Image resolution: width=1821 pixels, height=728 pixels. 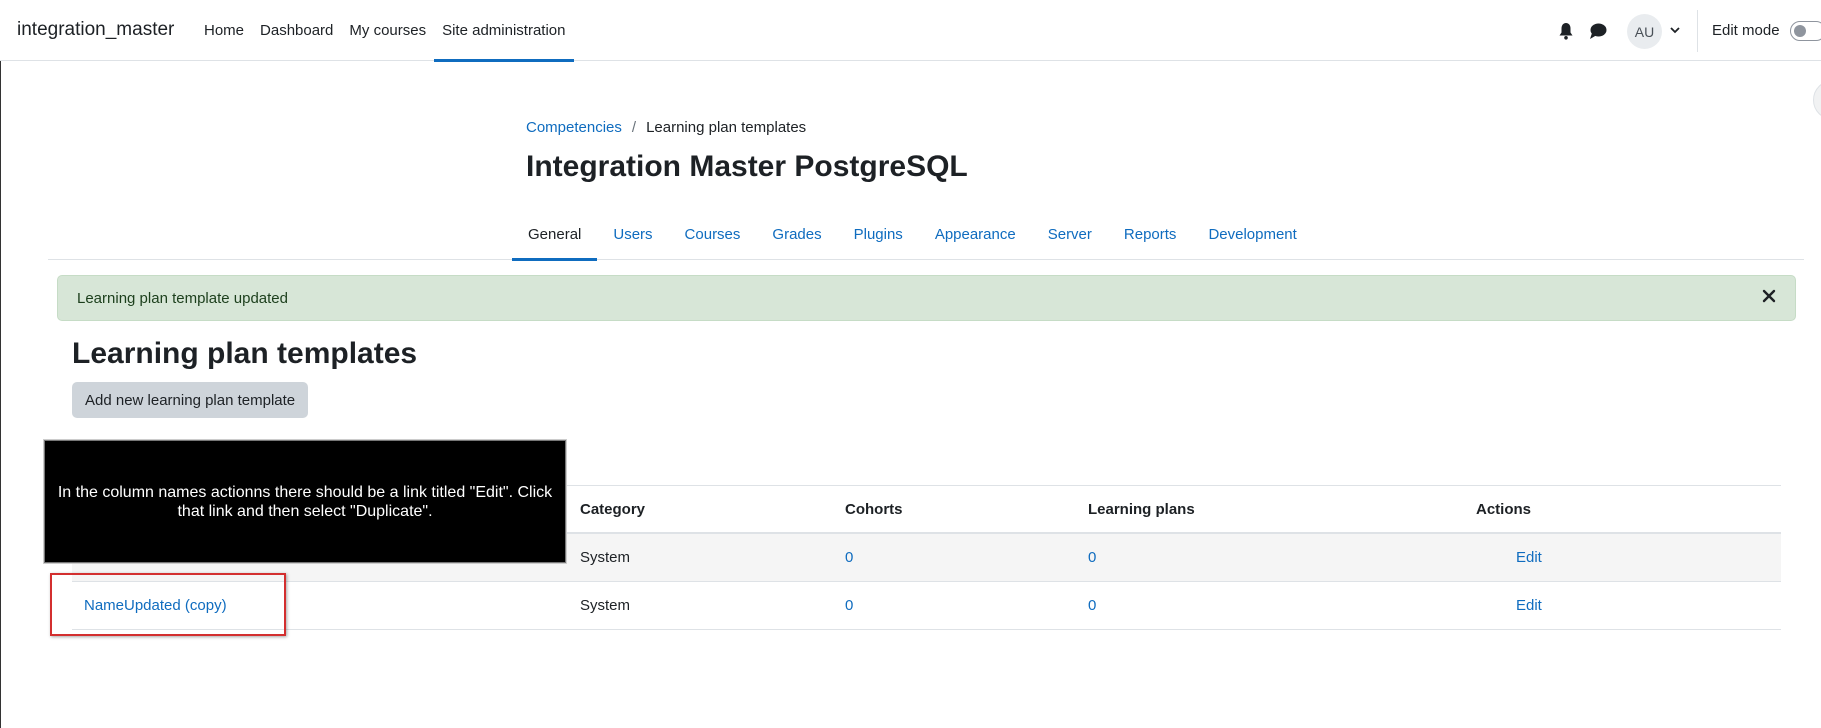 I want to click on page-title: Integration Master PostgreSQL, so click(x=747, y=166).